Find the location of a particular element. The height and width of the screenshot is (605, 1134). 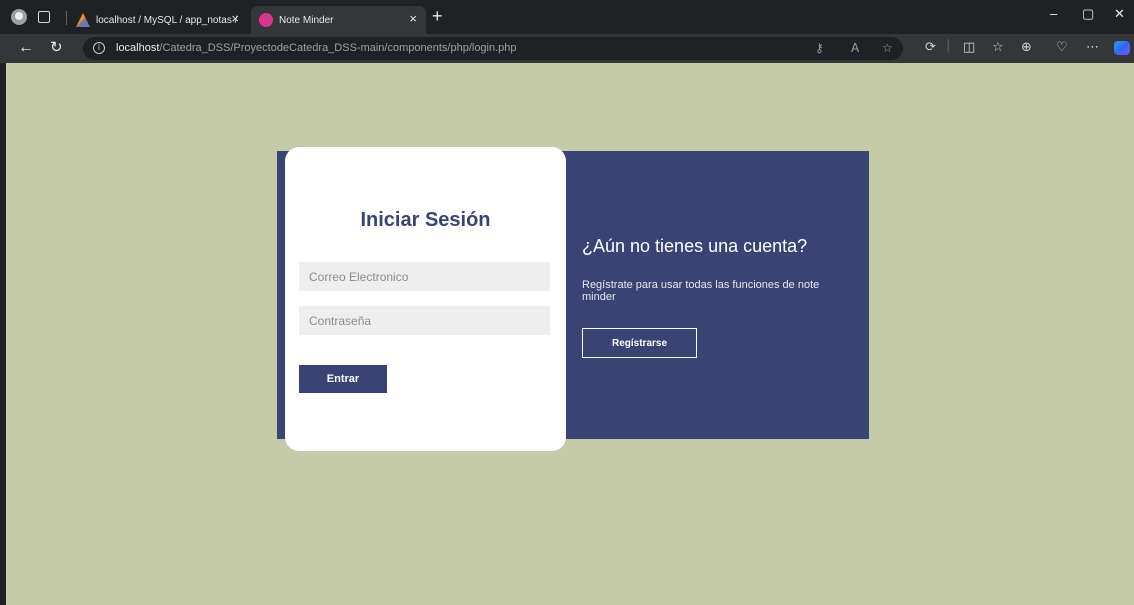

register-button: Regístrarse is located at coordinates (639, 343).